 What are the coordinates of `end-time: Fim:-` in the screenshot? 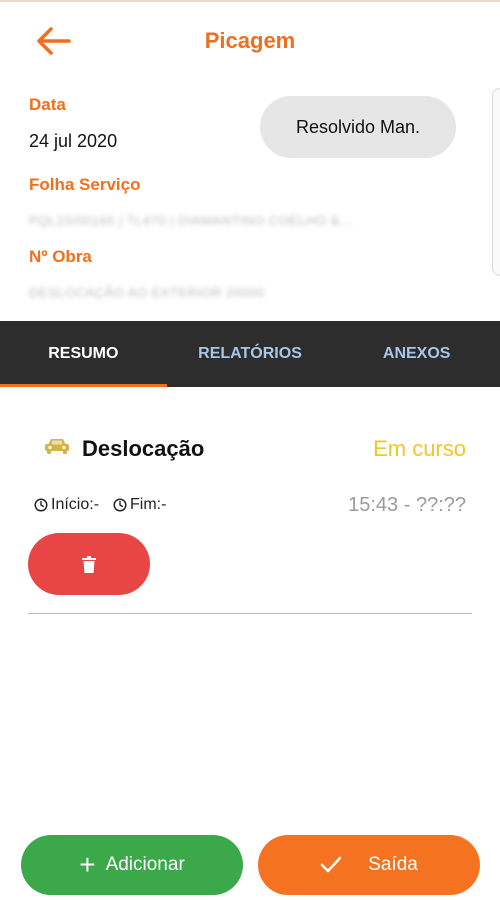 It's located at (139, 505).